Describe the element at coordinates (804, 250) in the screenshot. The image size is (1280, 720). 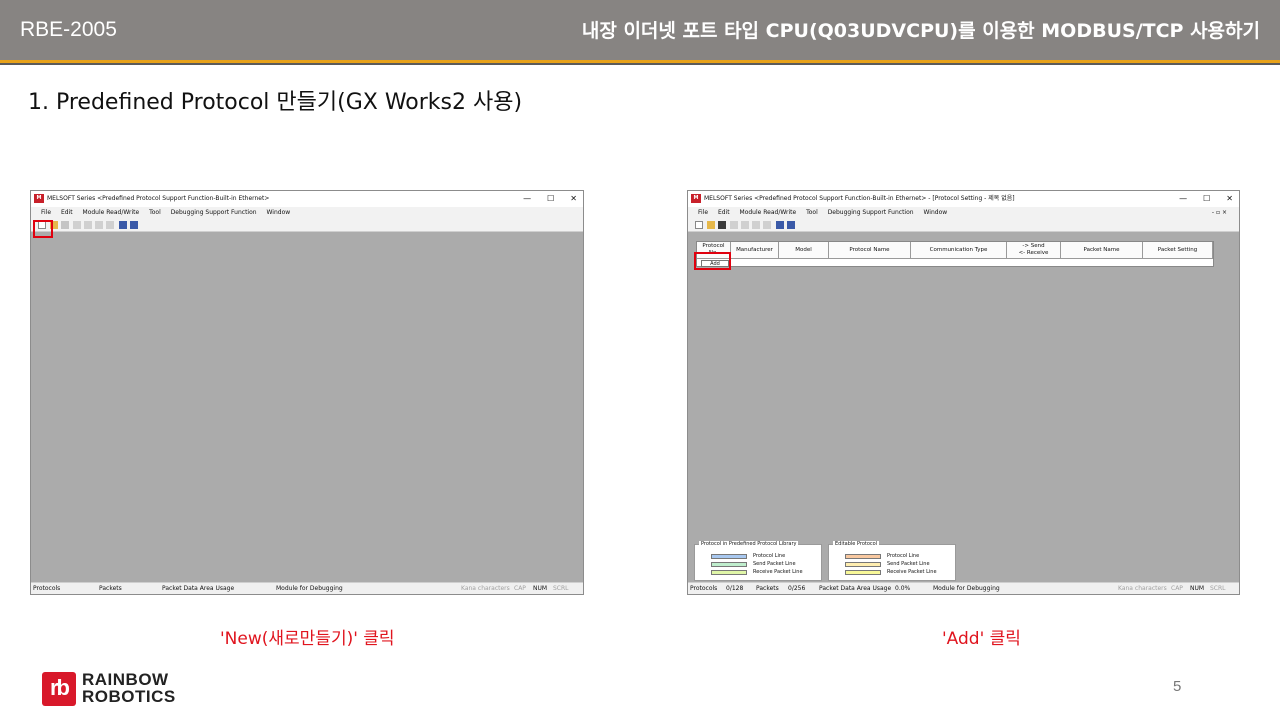
I see `col-model: Model` at that location.